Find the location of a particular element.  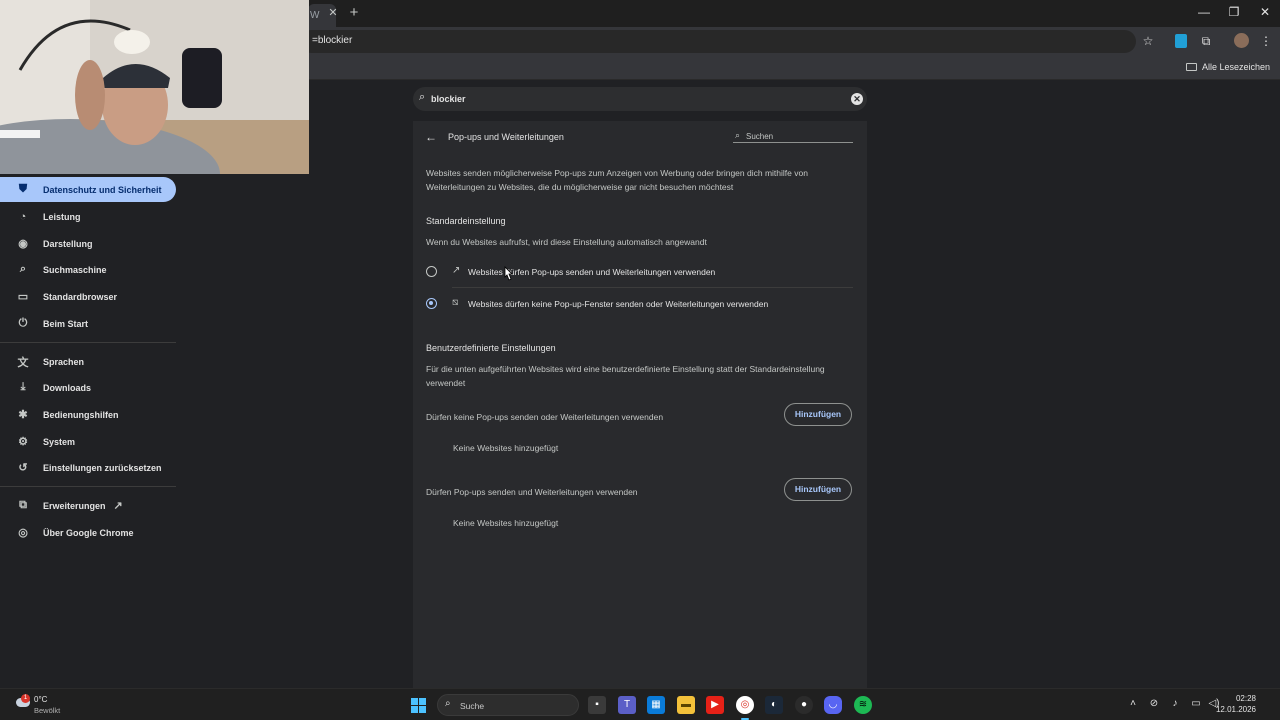

notification-badge: 1 is located at coordinates (25, 698).